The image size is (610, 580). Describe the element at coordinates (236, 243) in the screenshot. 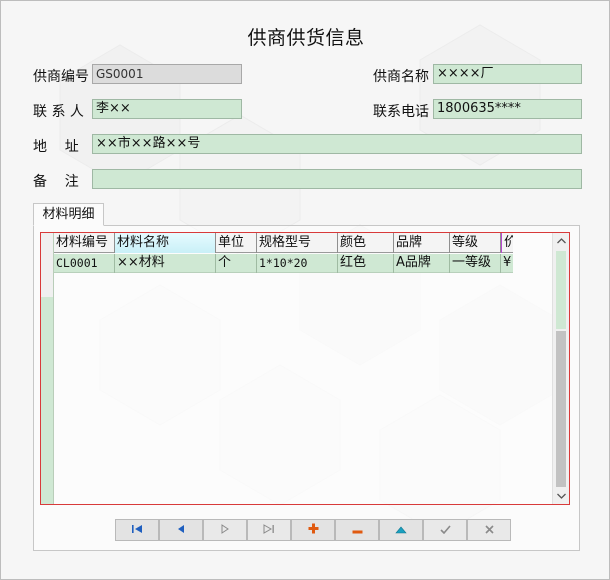

I see `column-header-unit: 单位` at that location.